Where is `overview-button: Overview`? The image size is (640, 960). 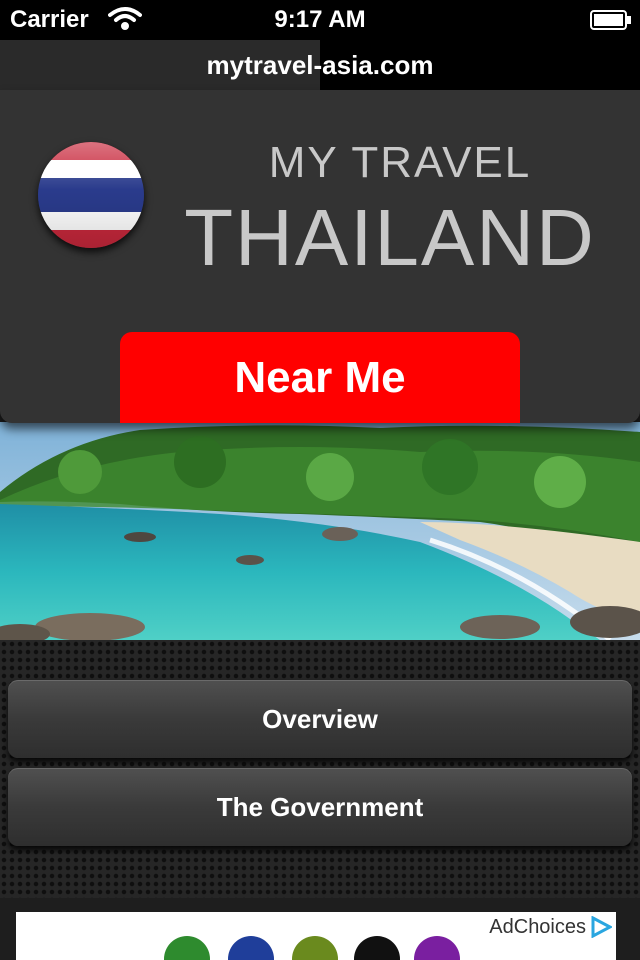
overview-button: Overview is located at coordinates (320, 719).